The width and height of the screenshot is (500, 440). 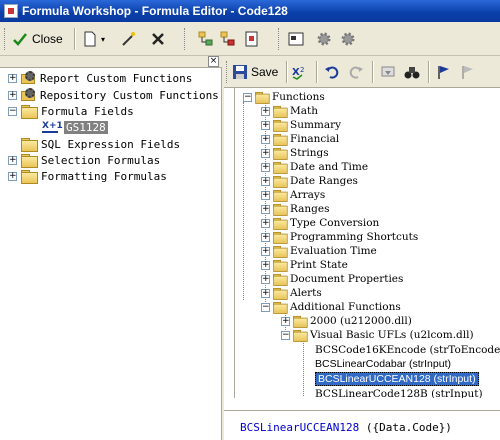 I want to click on document-tree-icon, so click(x=252, y=39).